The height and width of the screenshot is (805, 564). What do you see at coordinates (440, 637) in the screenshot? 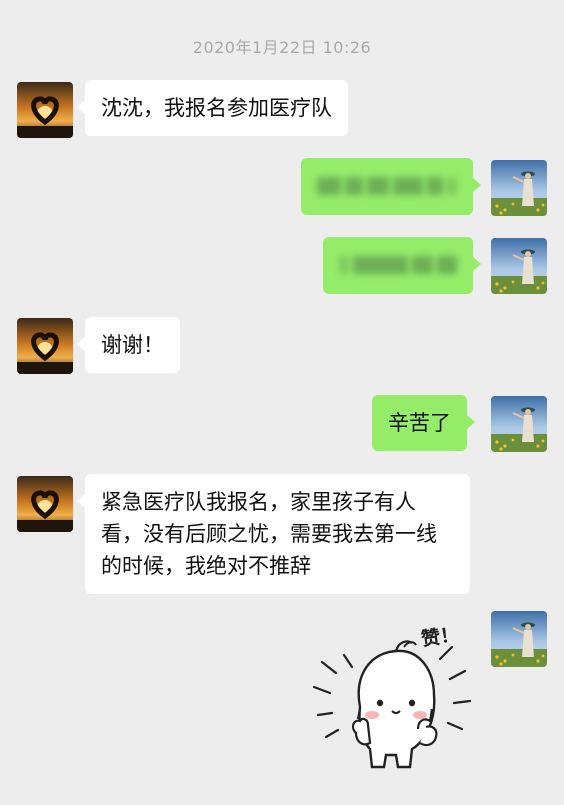
I see `sticker-caption: 赞！` at bounding box center [440, 637].